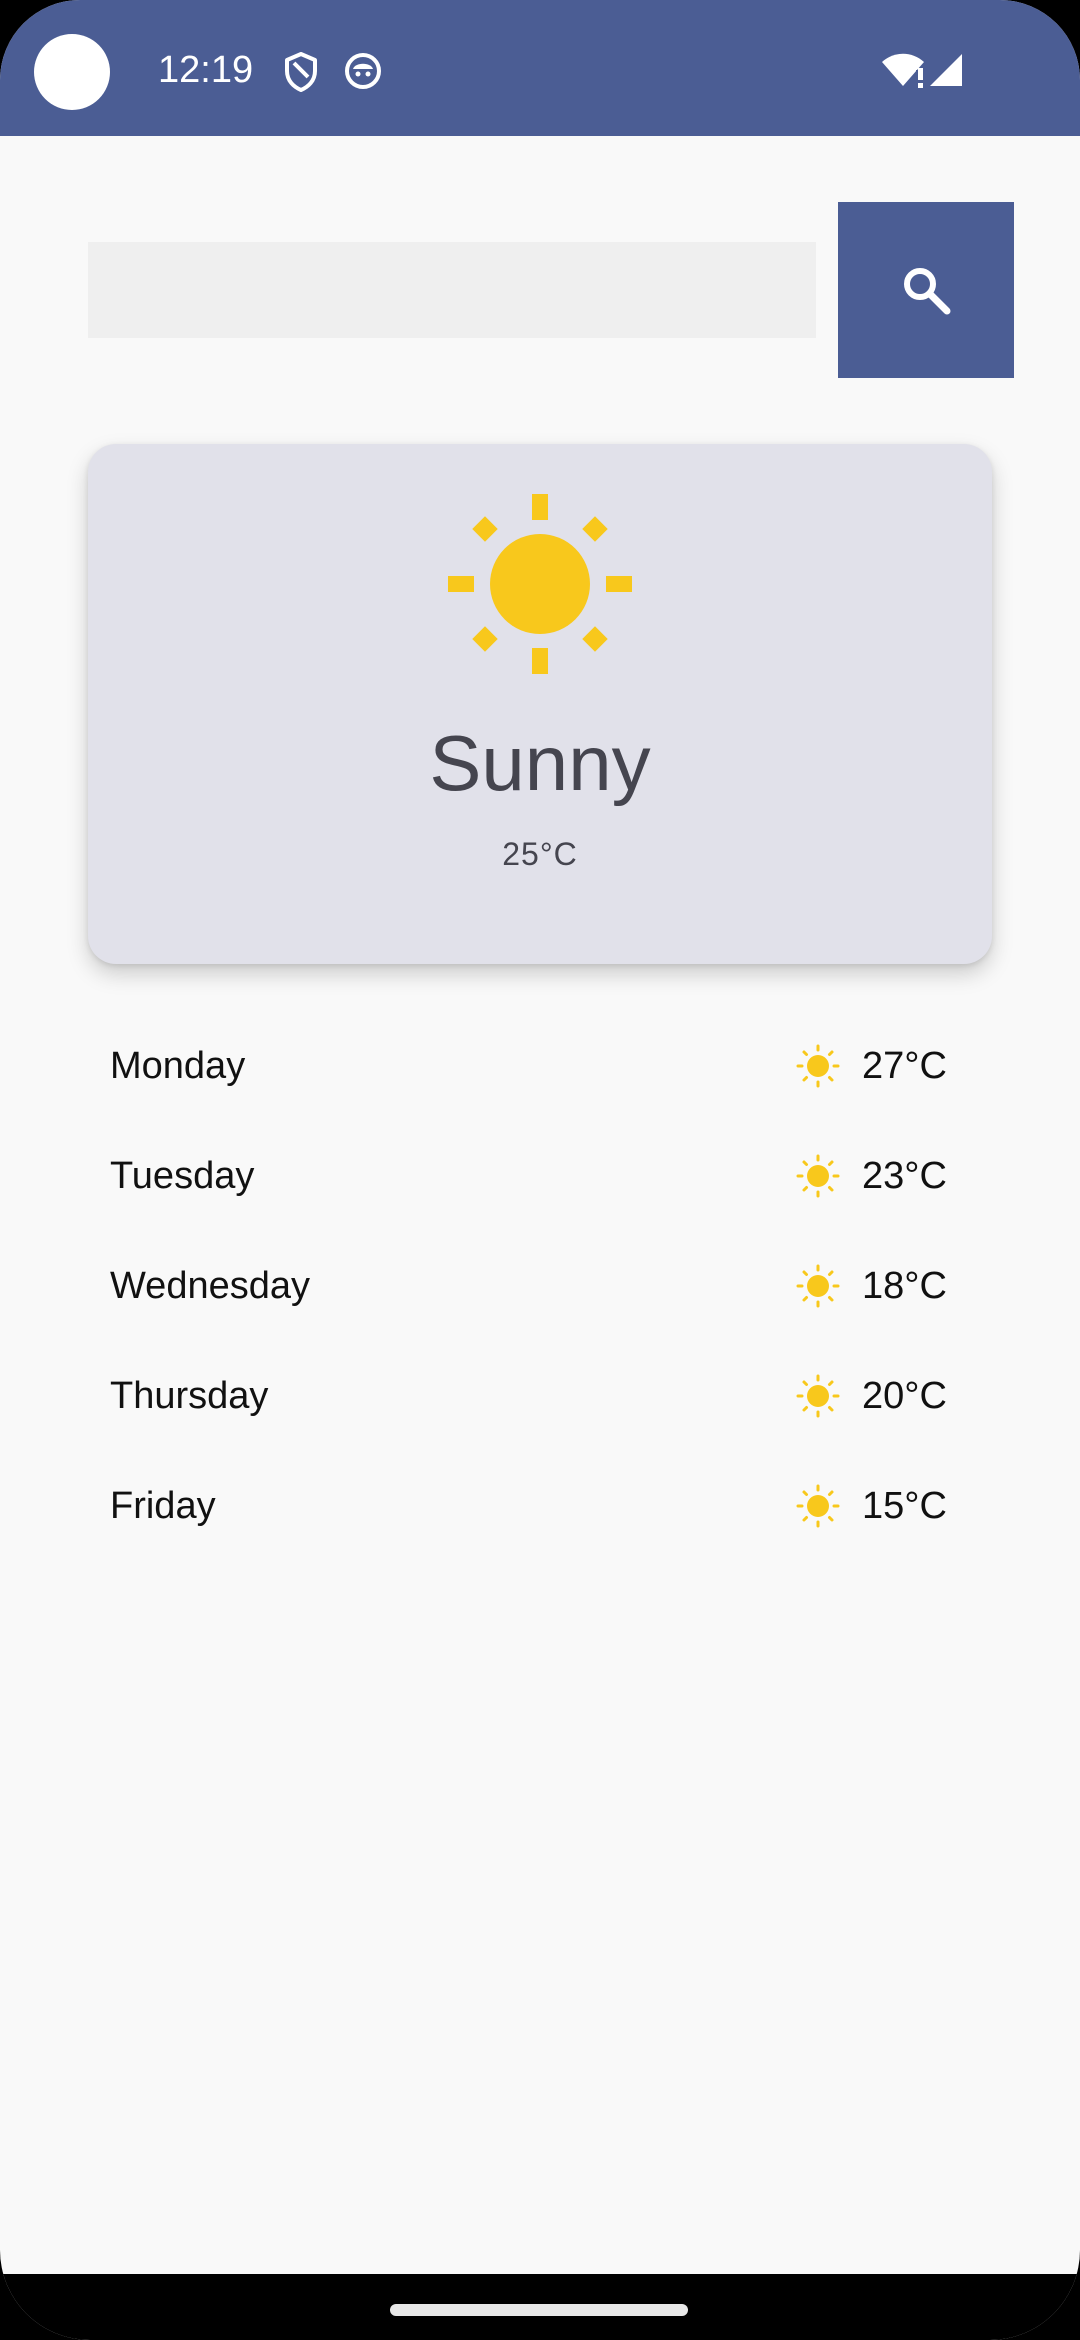 This screenshot has width=1080, height=2340. Describe the element at coordinates (178, 1066) in the screenshot. I see `forecast-day: Monday` at that location.